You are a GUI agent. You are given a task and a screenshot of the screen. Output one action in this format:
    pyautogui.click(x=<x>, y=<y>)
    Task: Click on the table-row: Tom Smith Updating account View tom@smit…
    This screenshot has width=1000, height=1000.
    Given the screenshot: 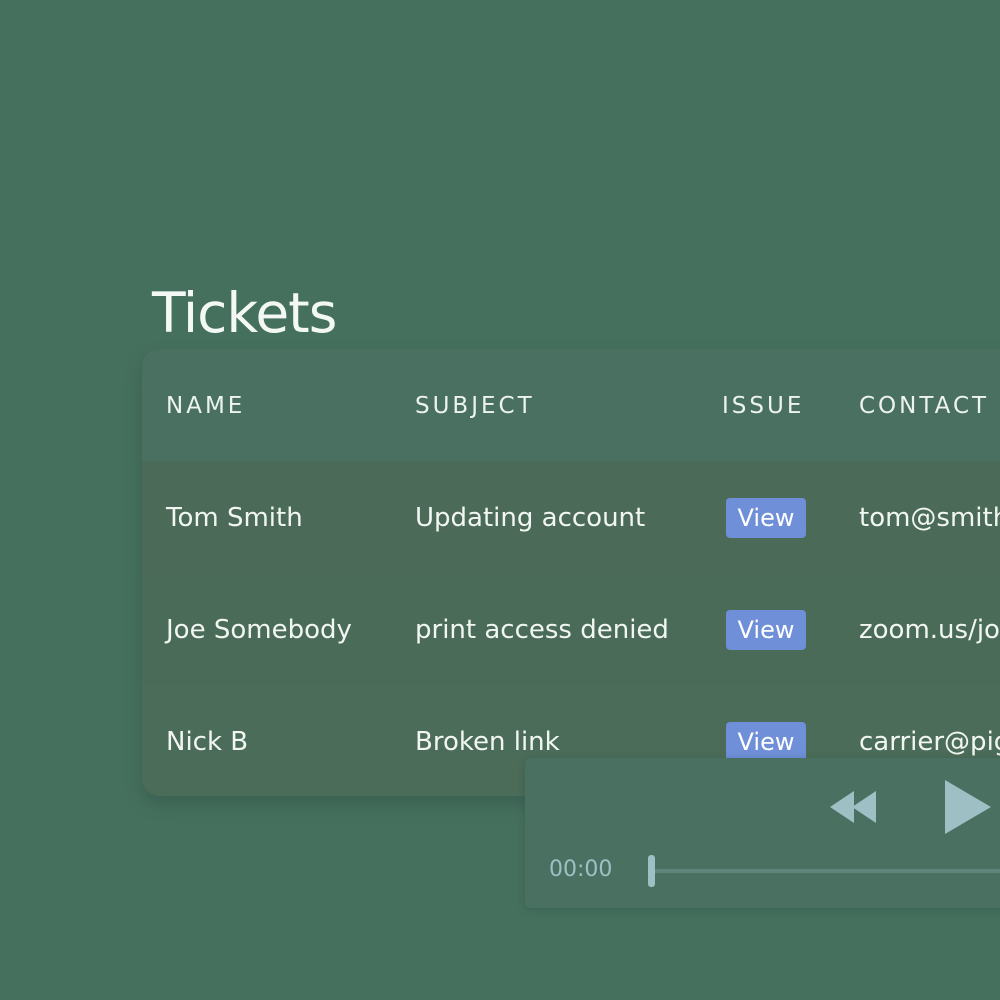 What is the action you would take?
    pyautogui.click(x=571, y=517)
    